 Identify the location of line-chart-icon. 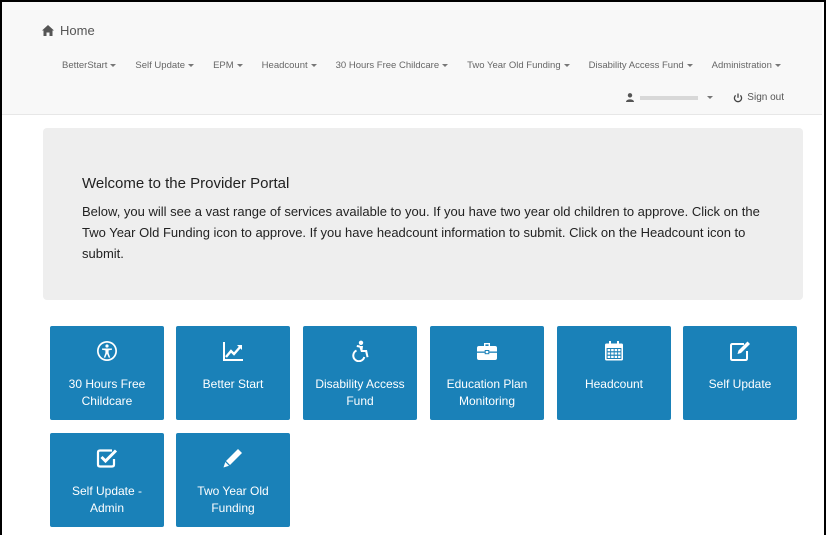
(233, 351).